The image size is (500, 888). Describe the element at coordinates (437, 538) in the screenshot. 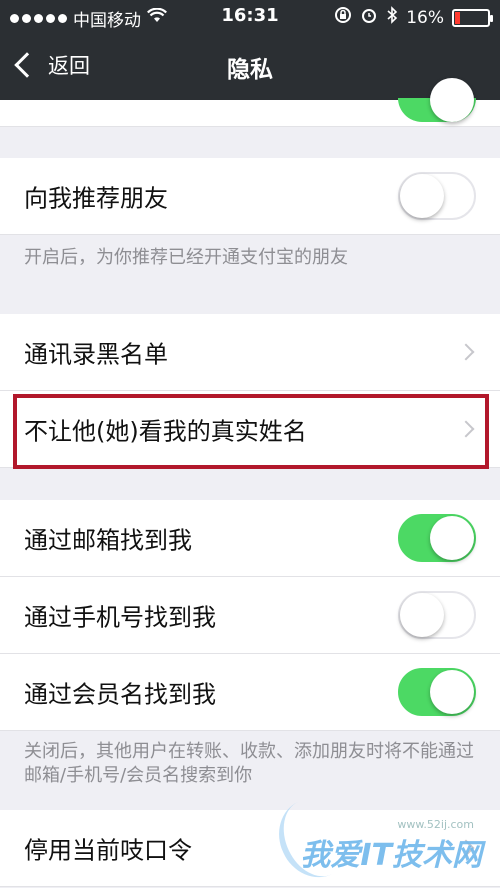

I see `find-by-email-toggle` at that location.